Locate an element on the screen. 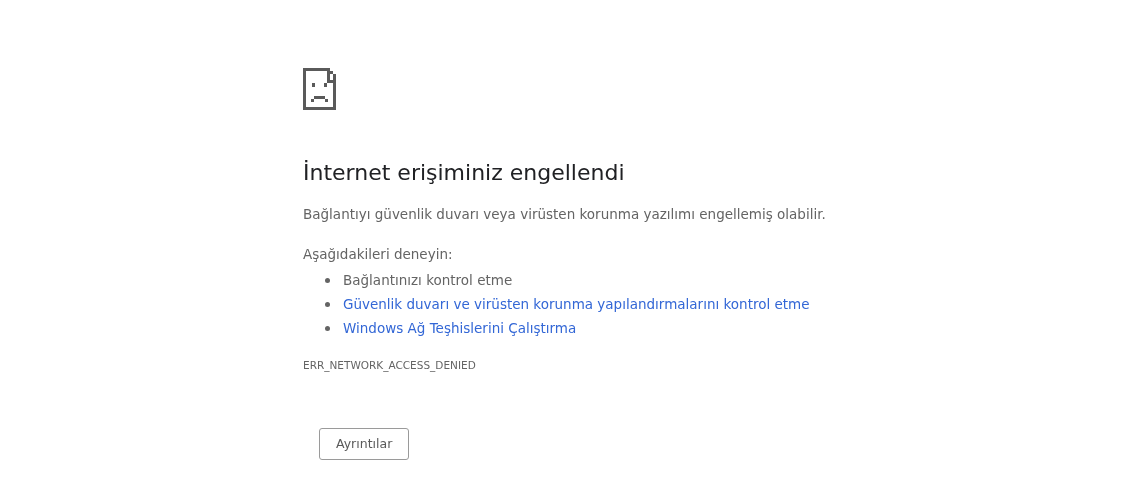 Image resolution: width=1145 pixels, height=486 pixels. suggestion-link: Windows Ağ Teşhislerini Çalıştırma is located at coordinates (460, 328).